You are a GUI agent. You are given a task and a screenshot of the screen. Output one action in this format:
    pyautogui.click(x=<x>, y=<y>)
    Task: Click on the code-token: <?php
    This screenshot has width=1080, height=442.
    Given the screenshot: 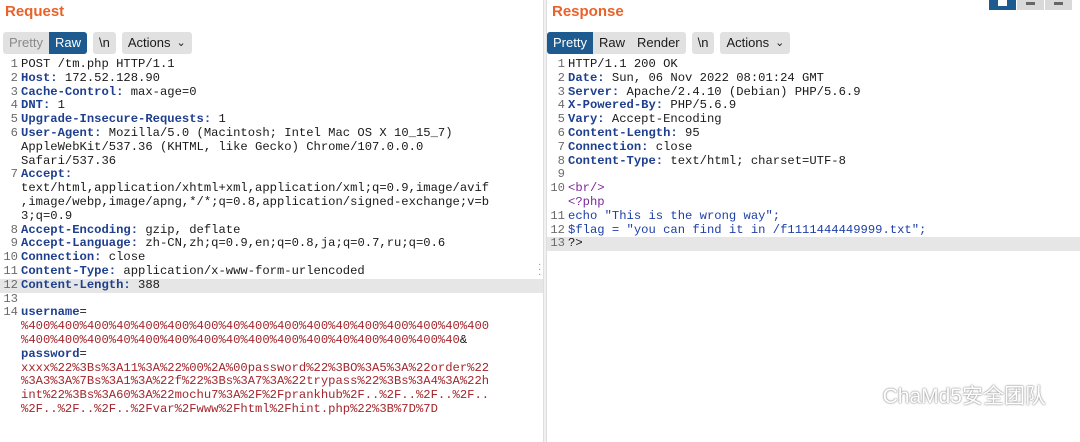 What is the action you would take?
    pyautogui.click(x=586, y=201)
    